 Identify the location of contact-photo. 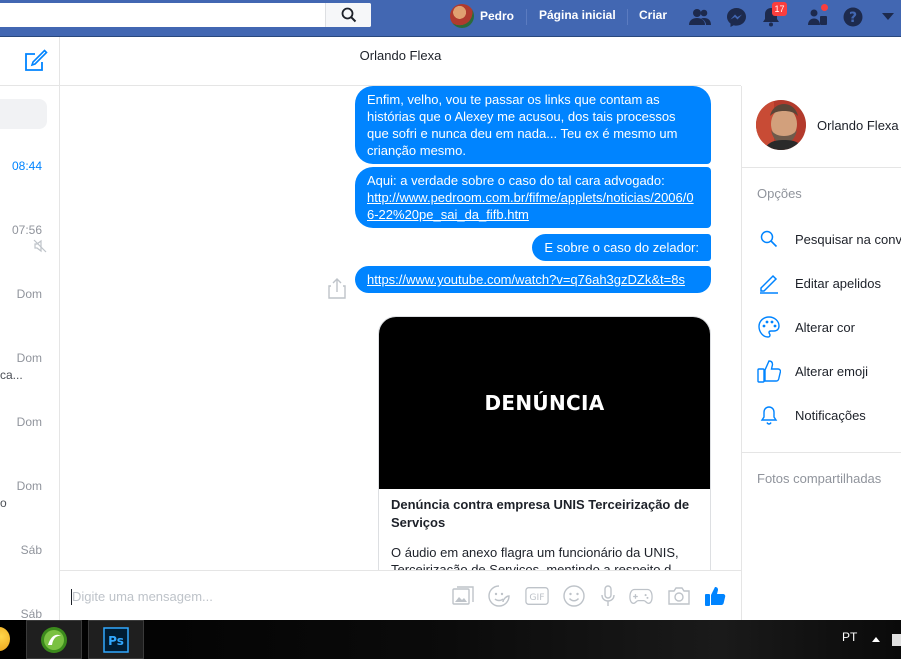
(781, 125).